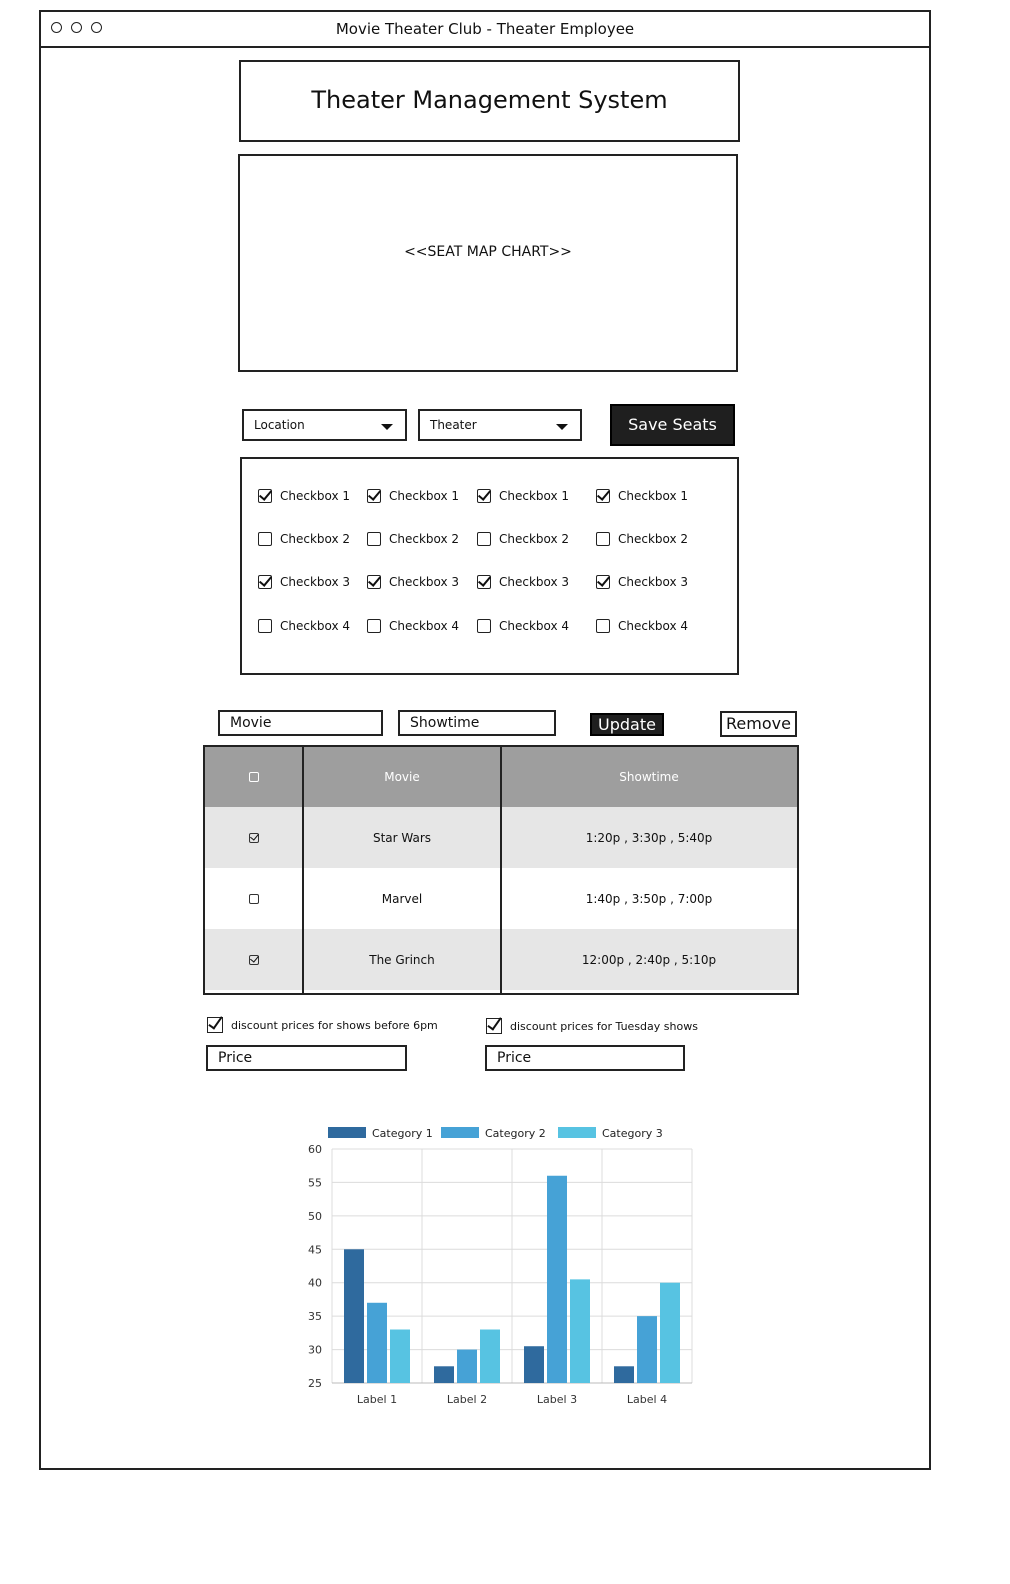  Describe the element at coordinates (300, 723) in the screenshot. I see `movie-input: Movie` at that location.